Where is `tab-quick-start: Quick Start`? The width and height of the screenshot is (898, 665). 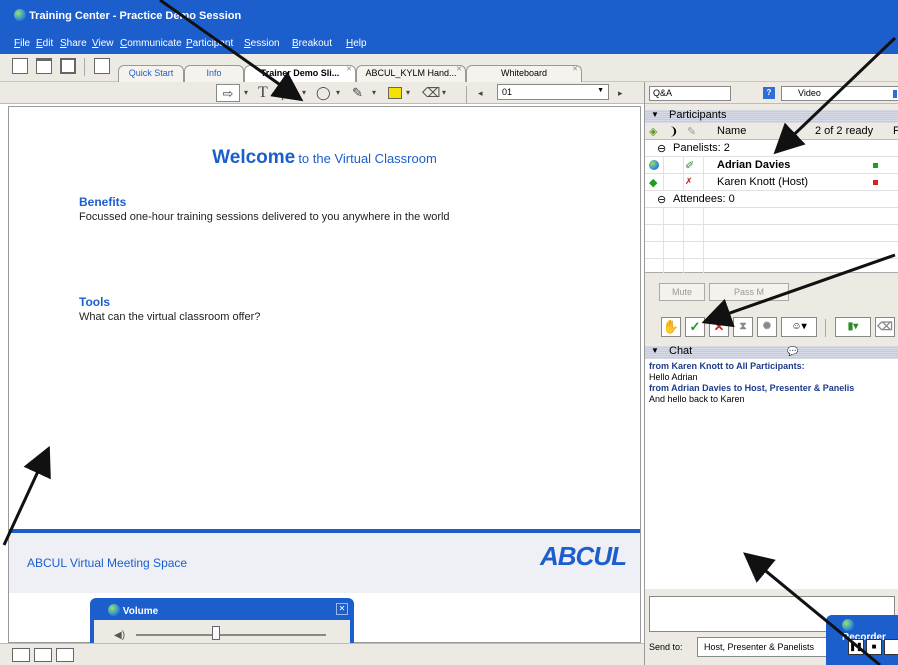
tab-quick-start: Quick Start is located at coordinates (151, 73).